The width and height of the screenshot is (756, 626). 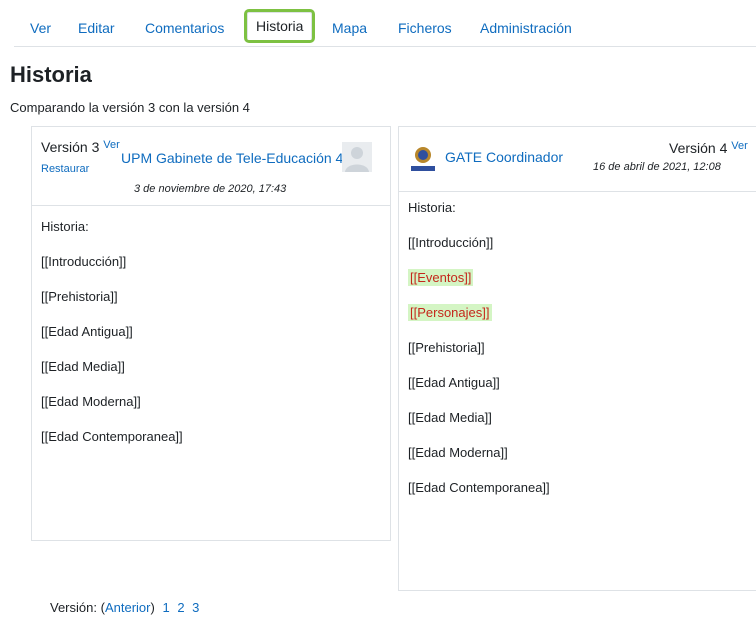 What do you see at coordinates (657, 167) in the screenshot?
I see `version-4-date: 16 de abril de 2021, 12:08` at bounding box center [657, 167].